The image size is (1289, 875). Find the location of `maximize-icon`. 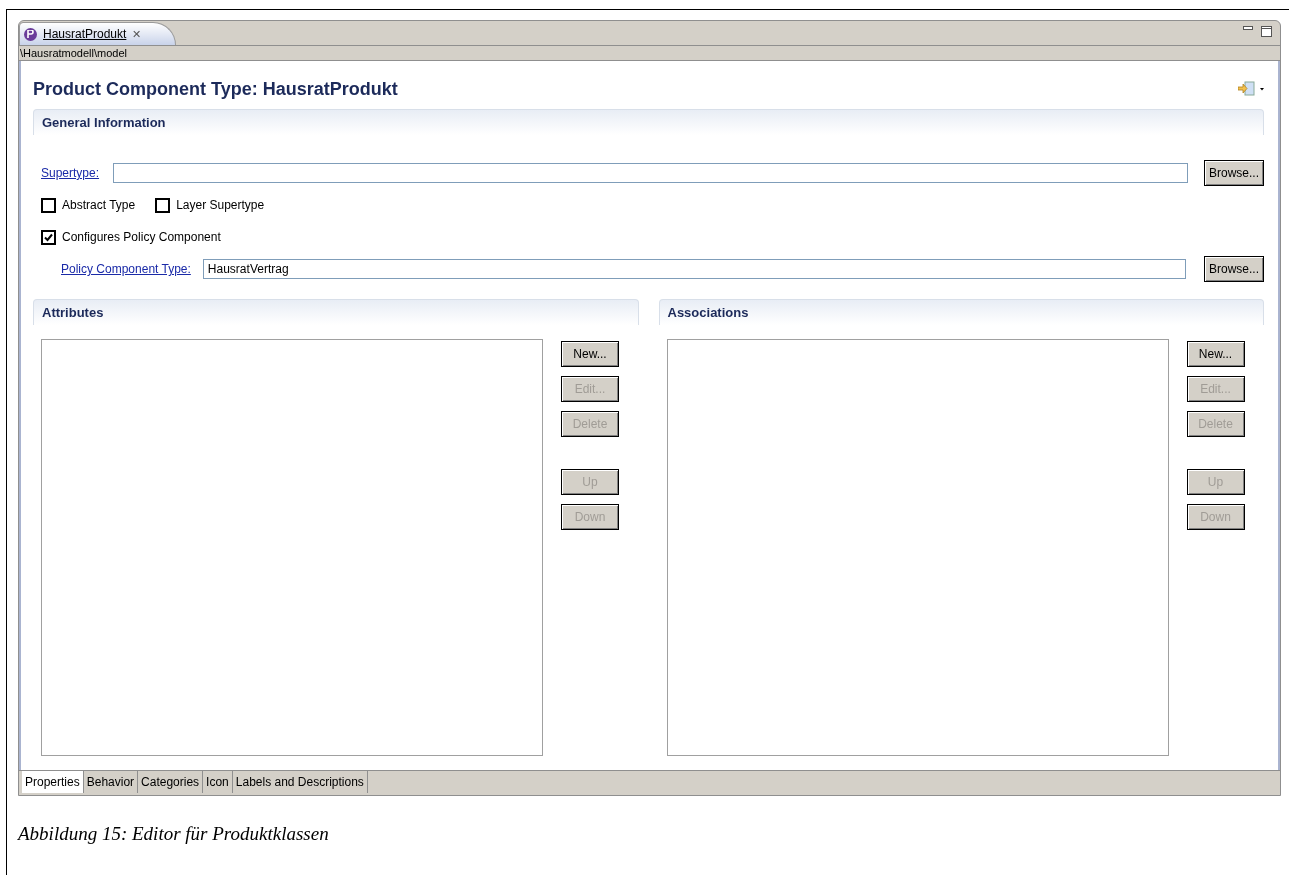

maximize-icon is located at coordinates (1266, 31).